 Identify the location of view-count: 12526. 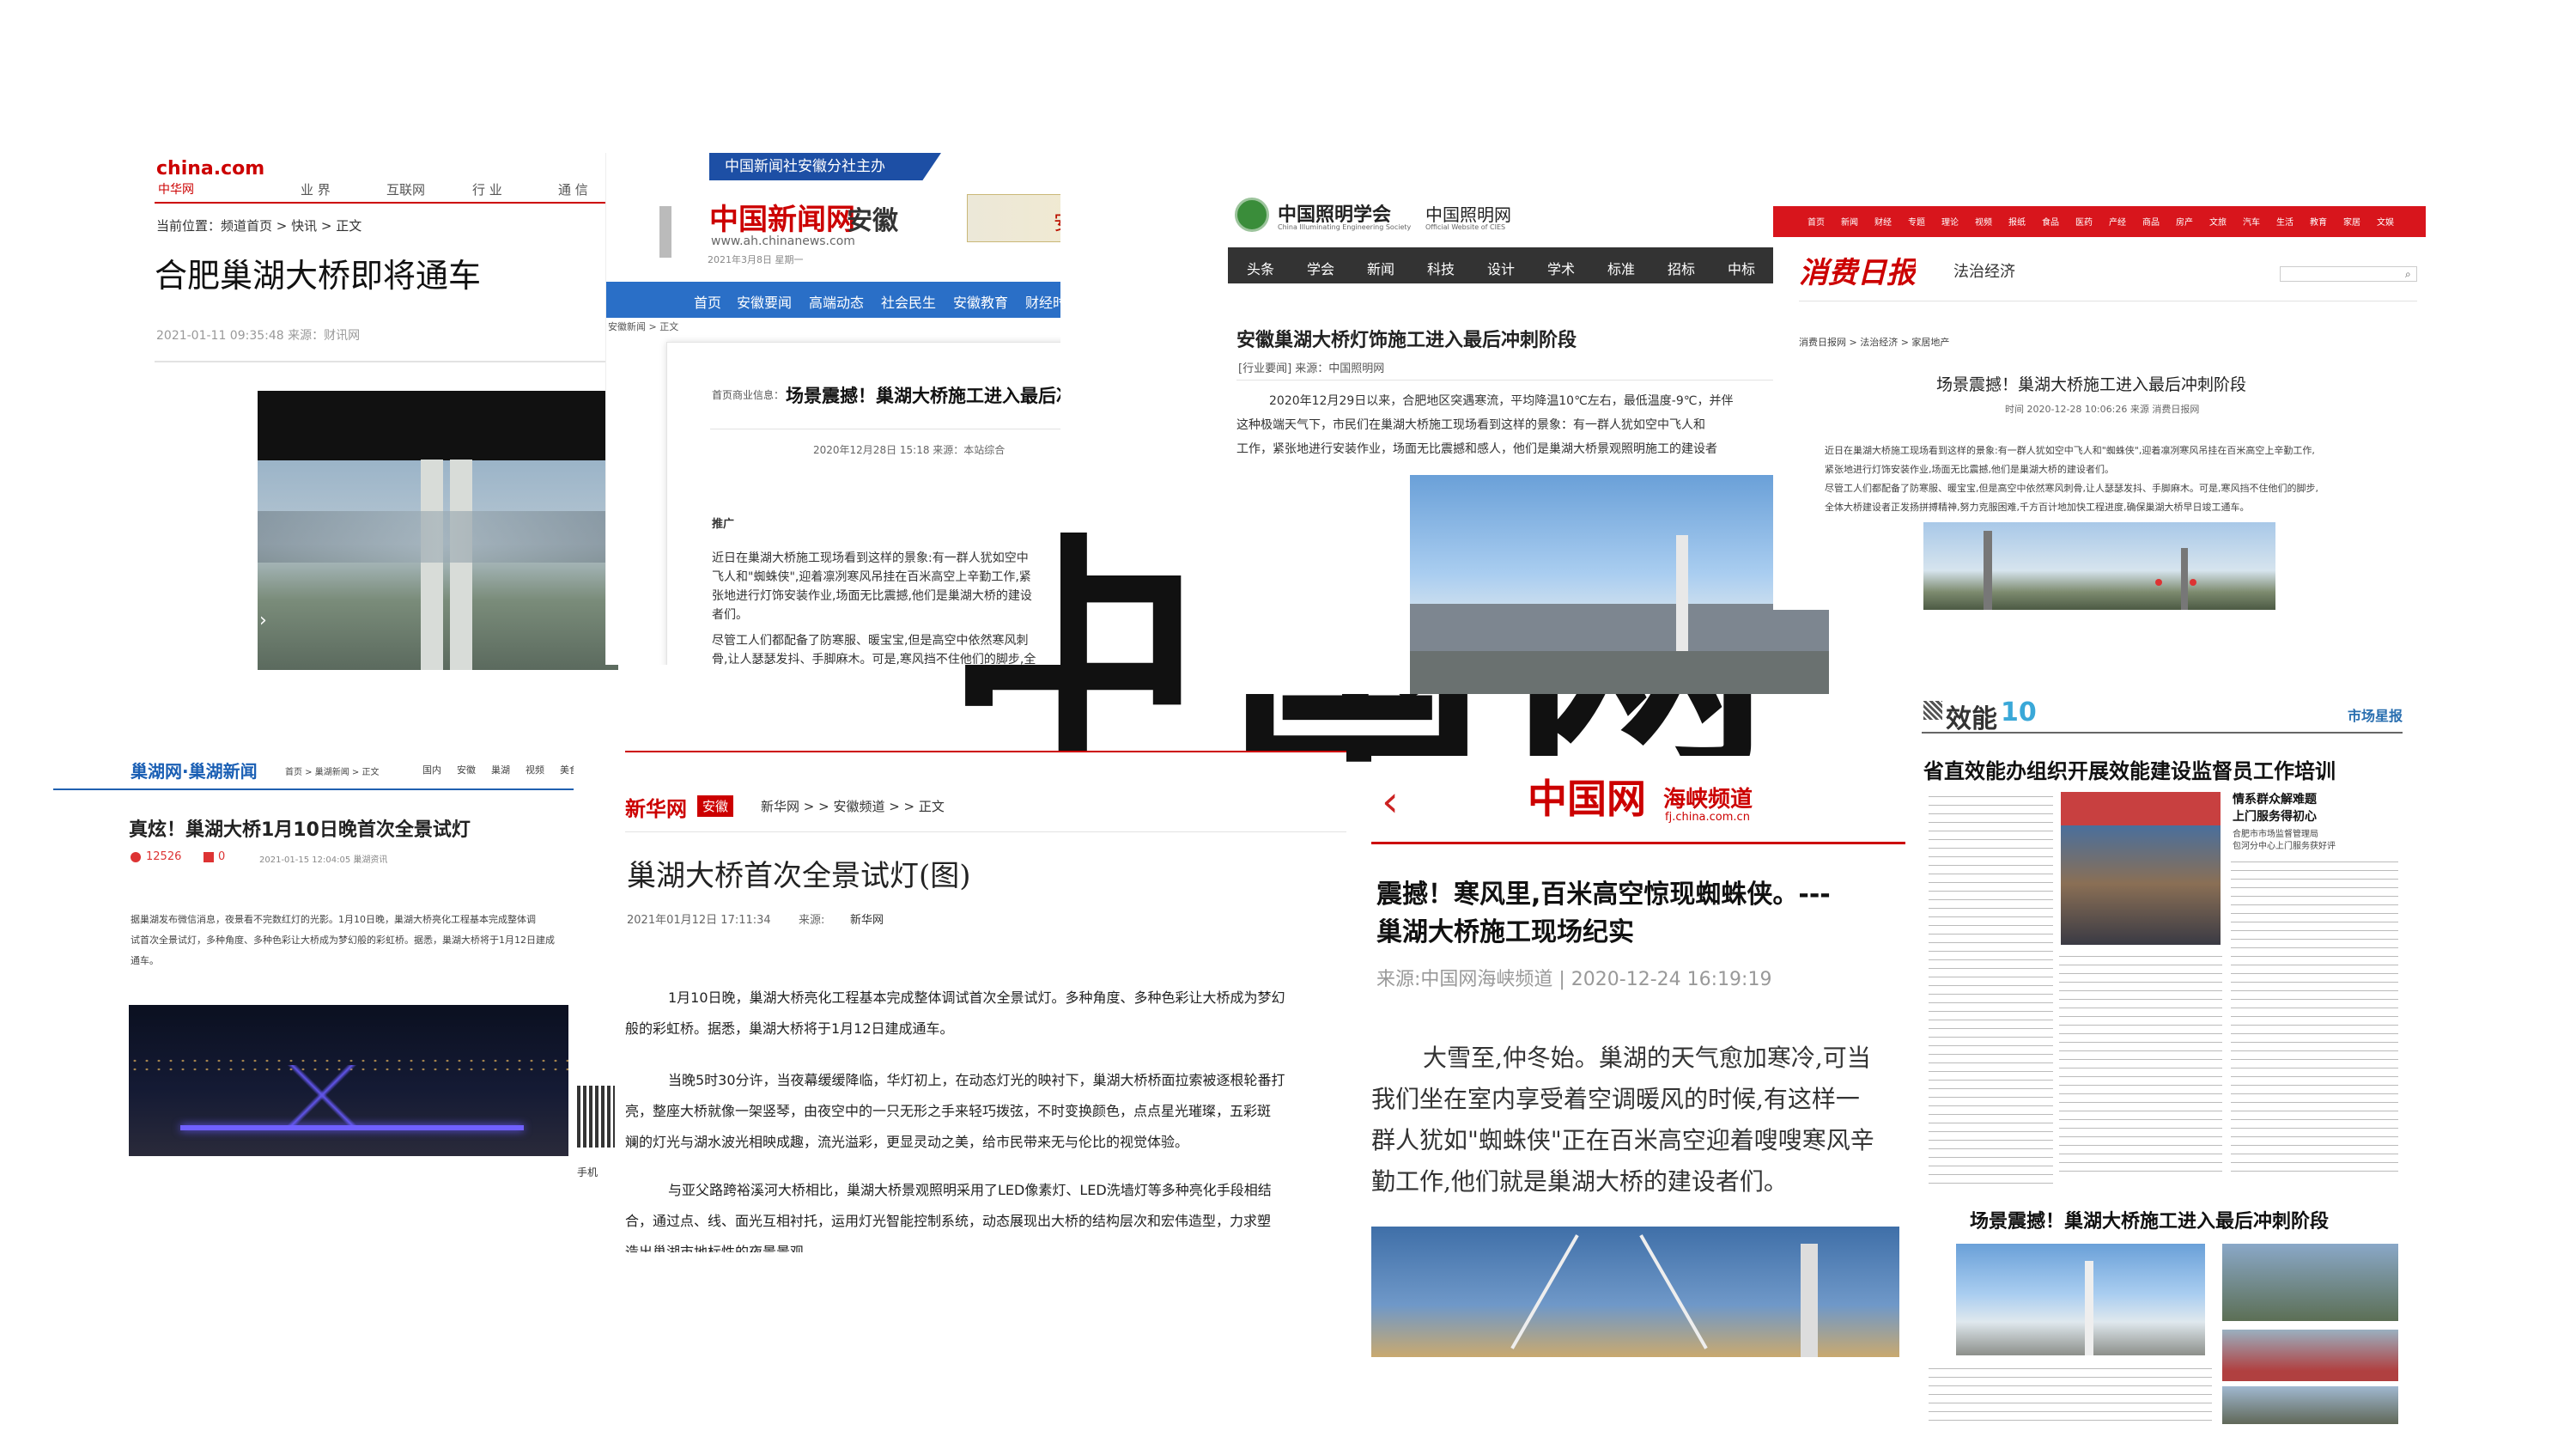
(164, 856).